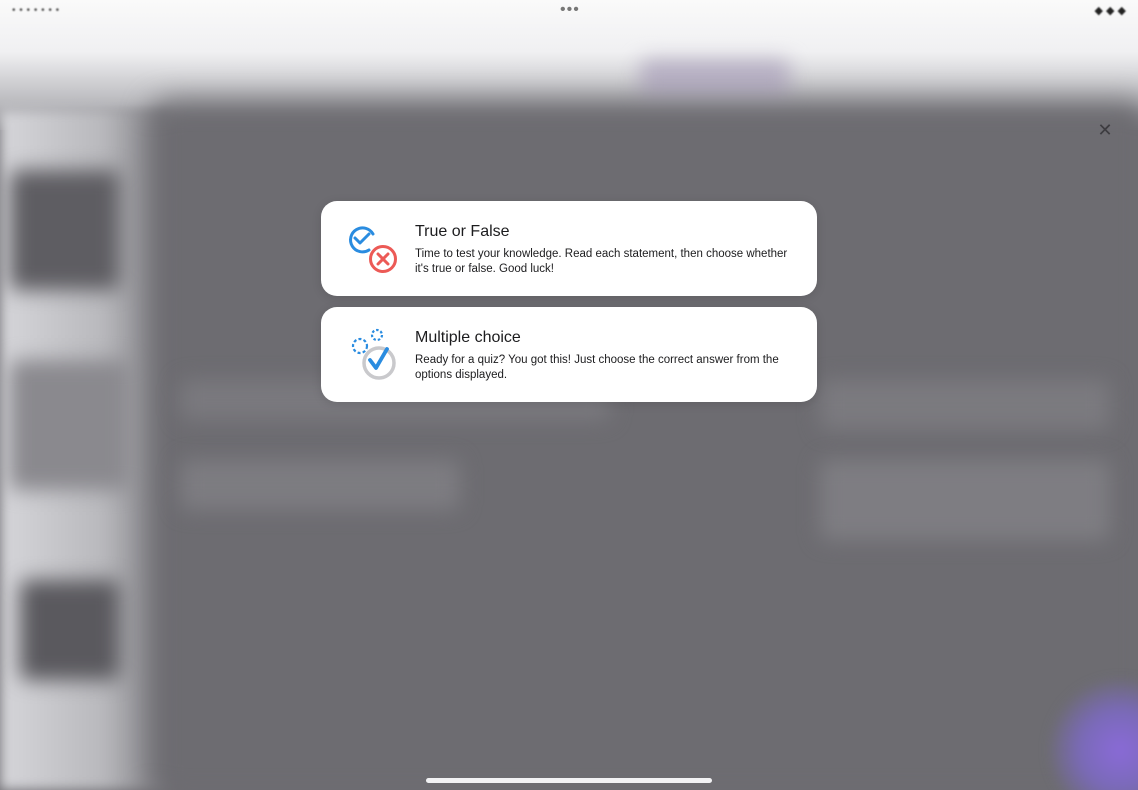  What do you see at coordinates (715, 80) in the screenshot?
I see `background-color-strip` at bounding box center [715, 80].